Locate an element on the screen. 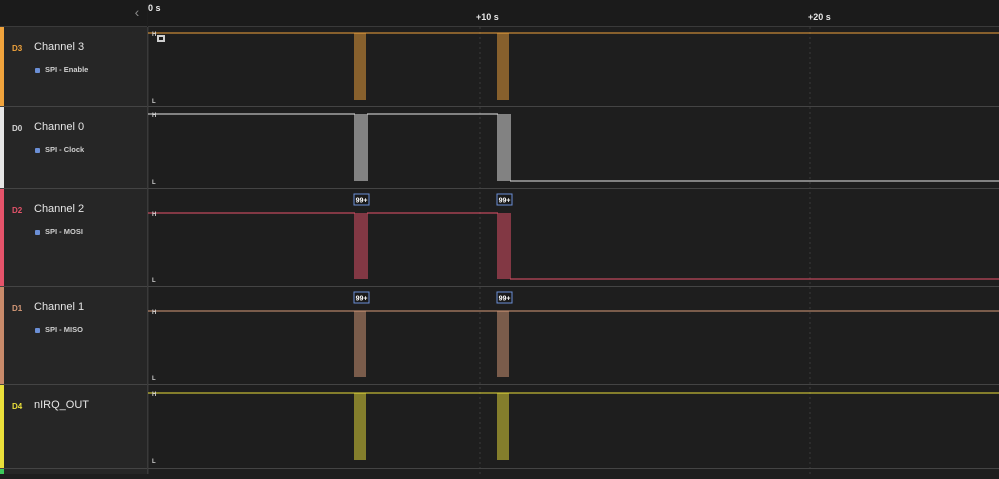 This screenshot has width=999, height=479. channel-name: Channel 1 is located at coordinates (59, 307).